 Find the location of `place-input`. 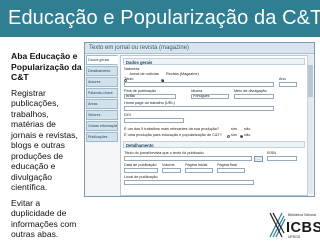

place-input is located at coordinates (189, 182).